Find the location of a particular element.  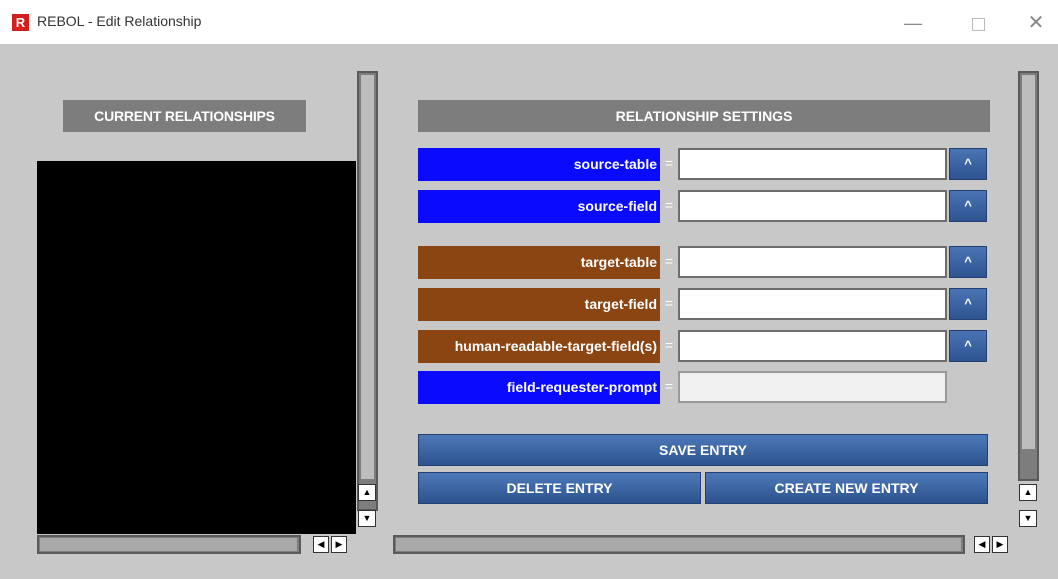

delete-entry-button: DELETE ENTRY is located at coordinates (559, 488).